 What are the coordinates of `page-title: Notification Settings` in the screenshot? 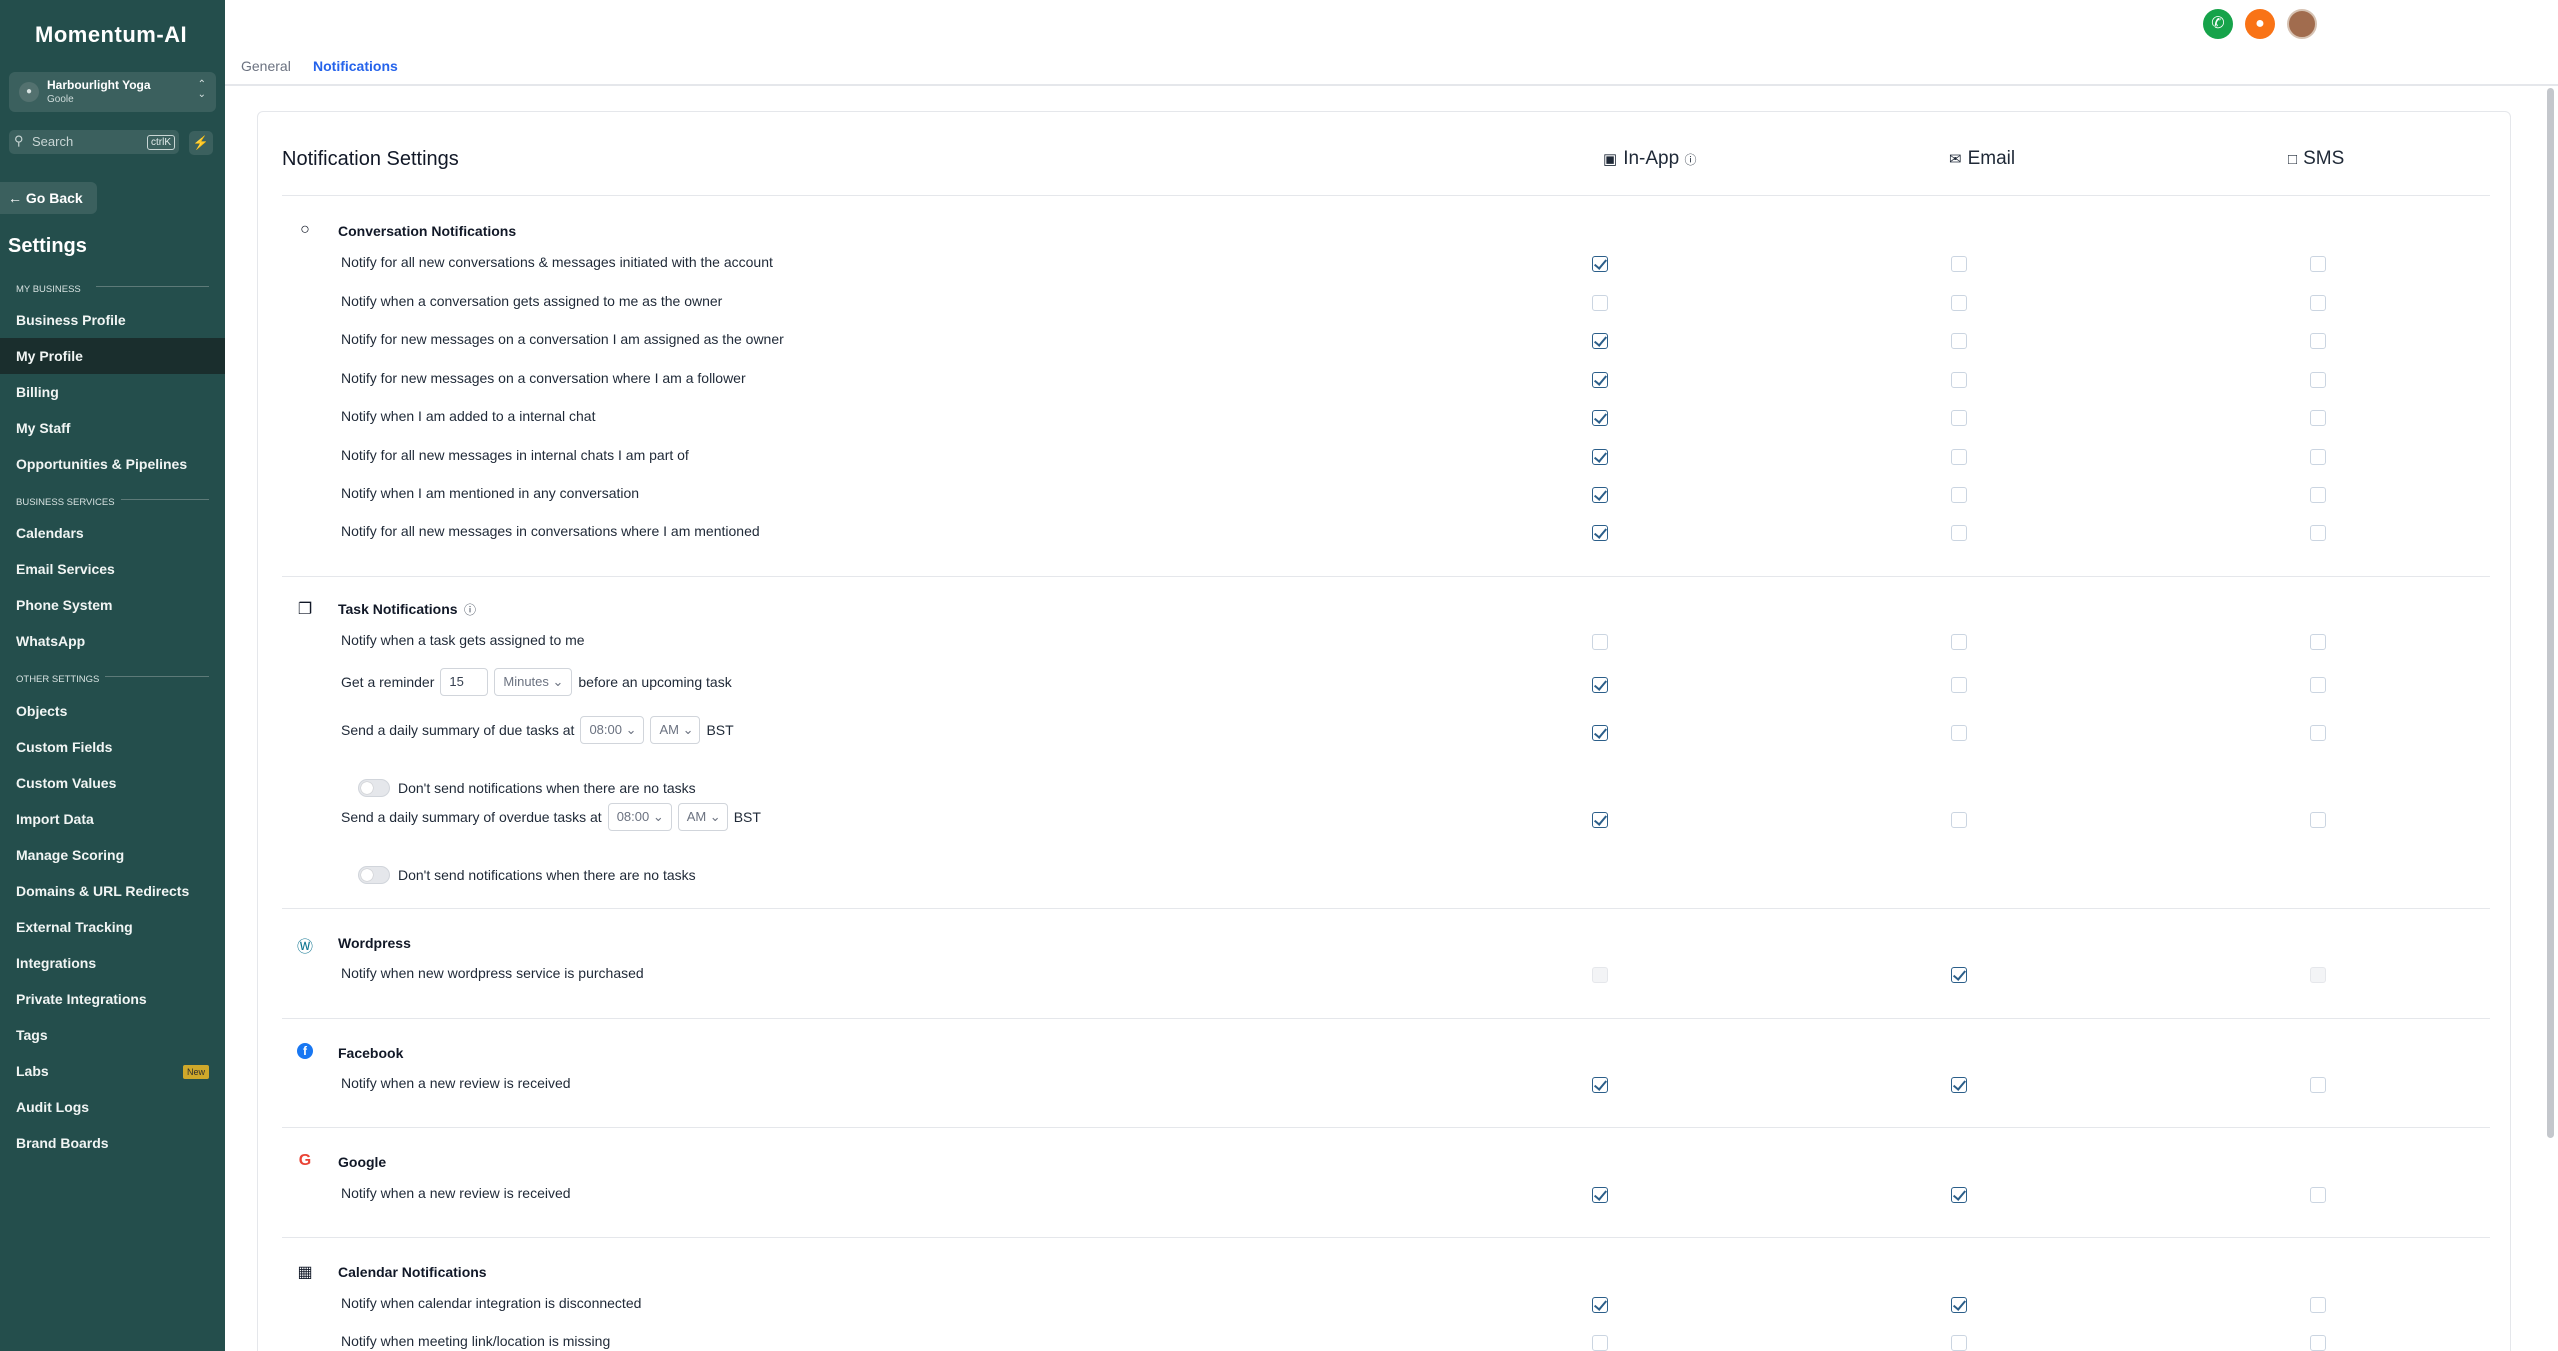 It's located at (370, 159).